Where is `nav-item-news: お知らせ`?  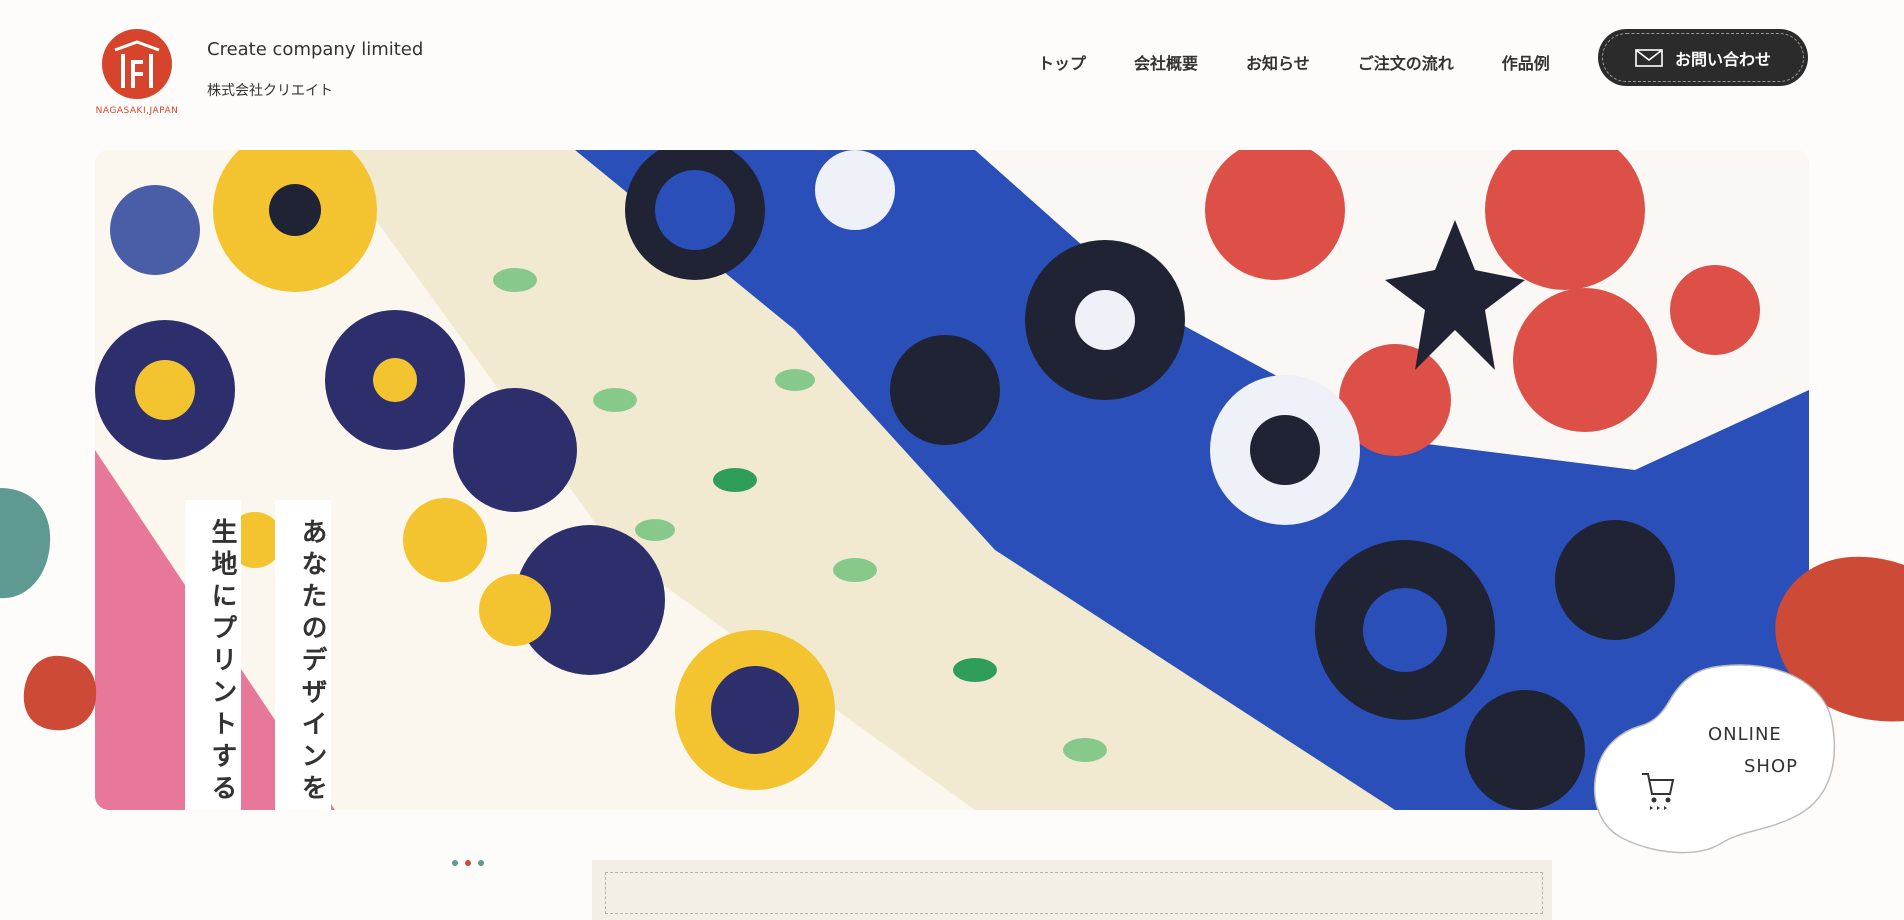 nav-item-news: お知らせ is located at coordinates (1278, 62).